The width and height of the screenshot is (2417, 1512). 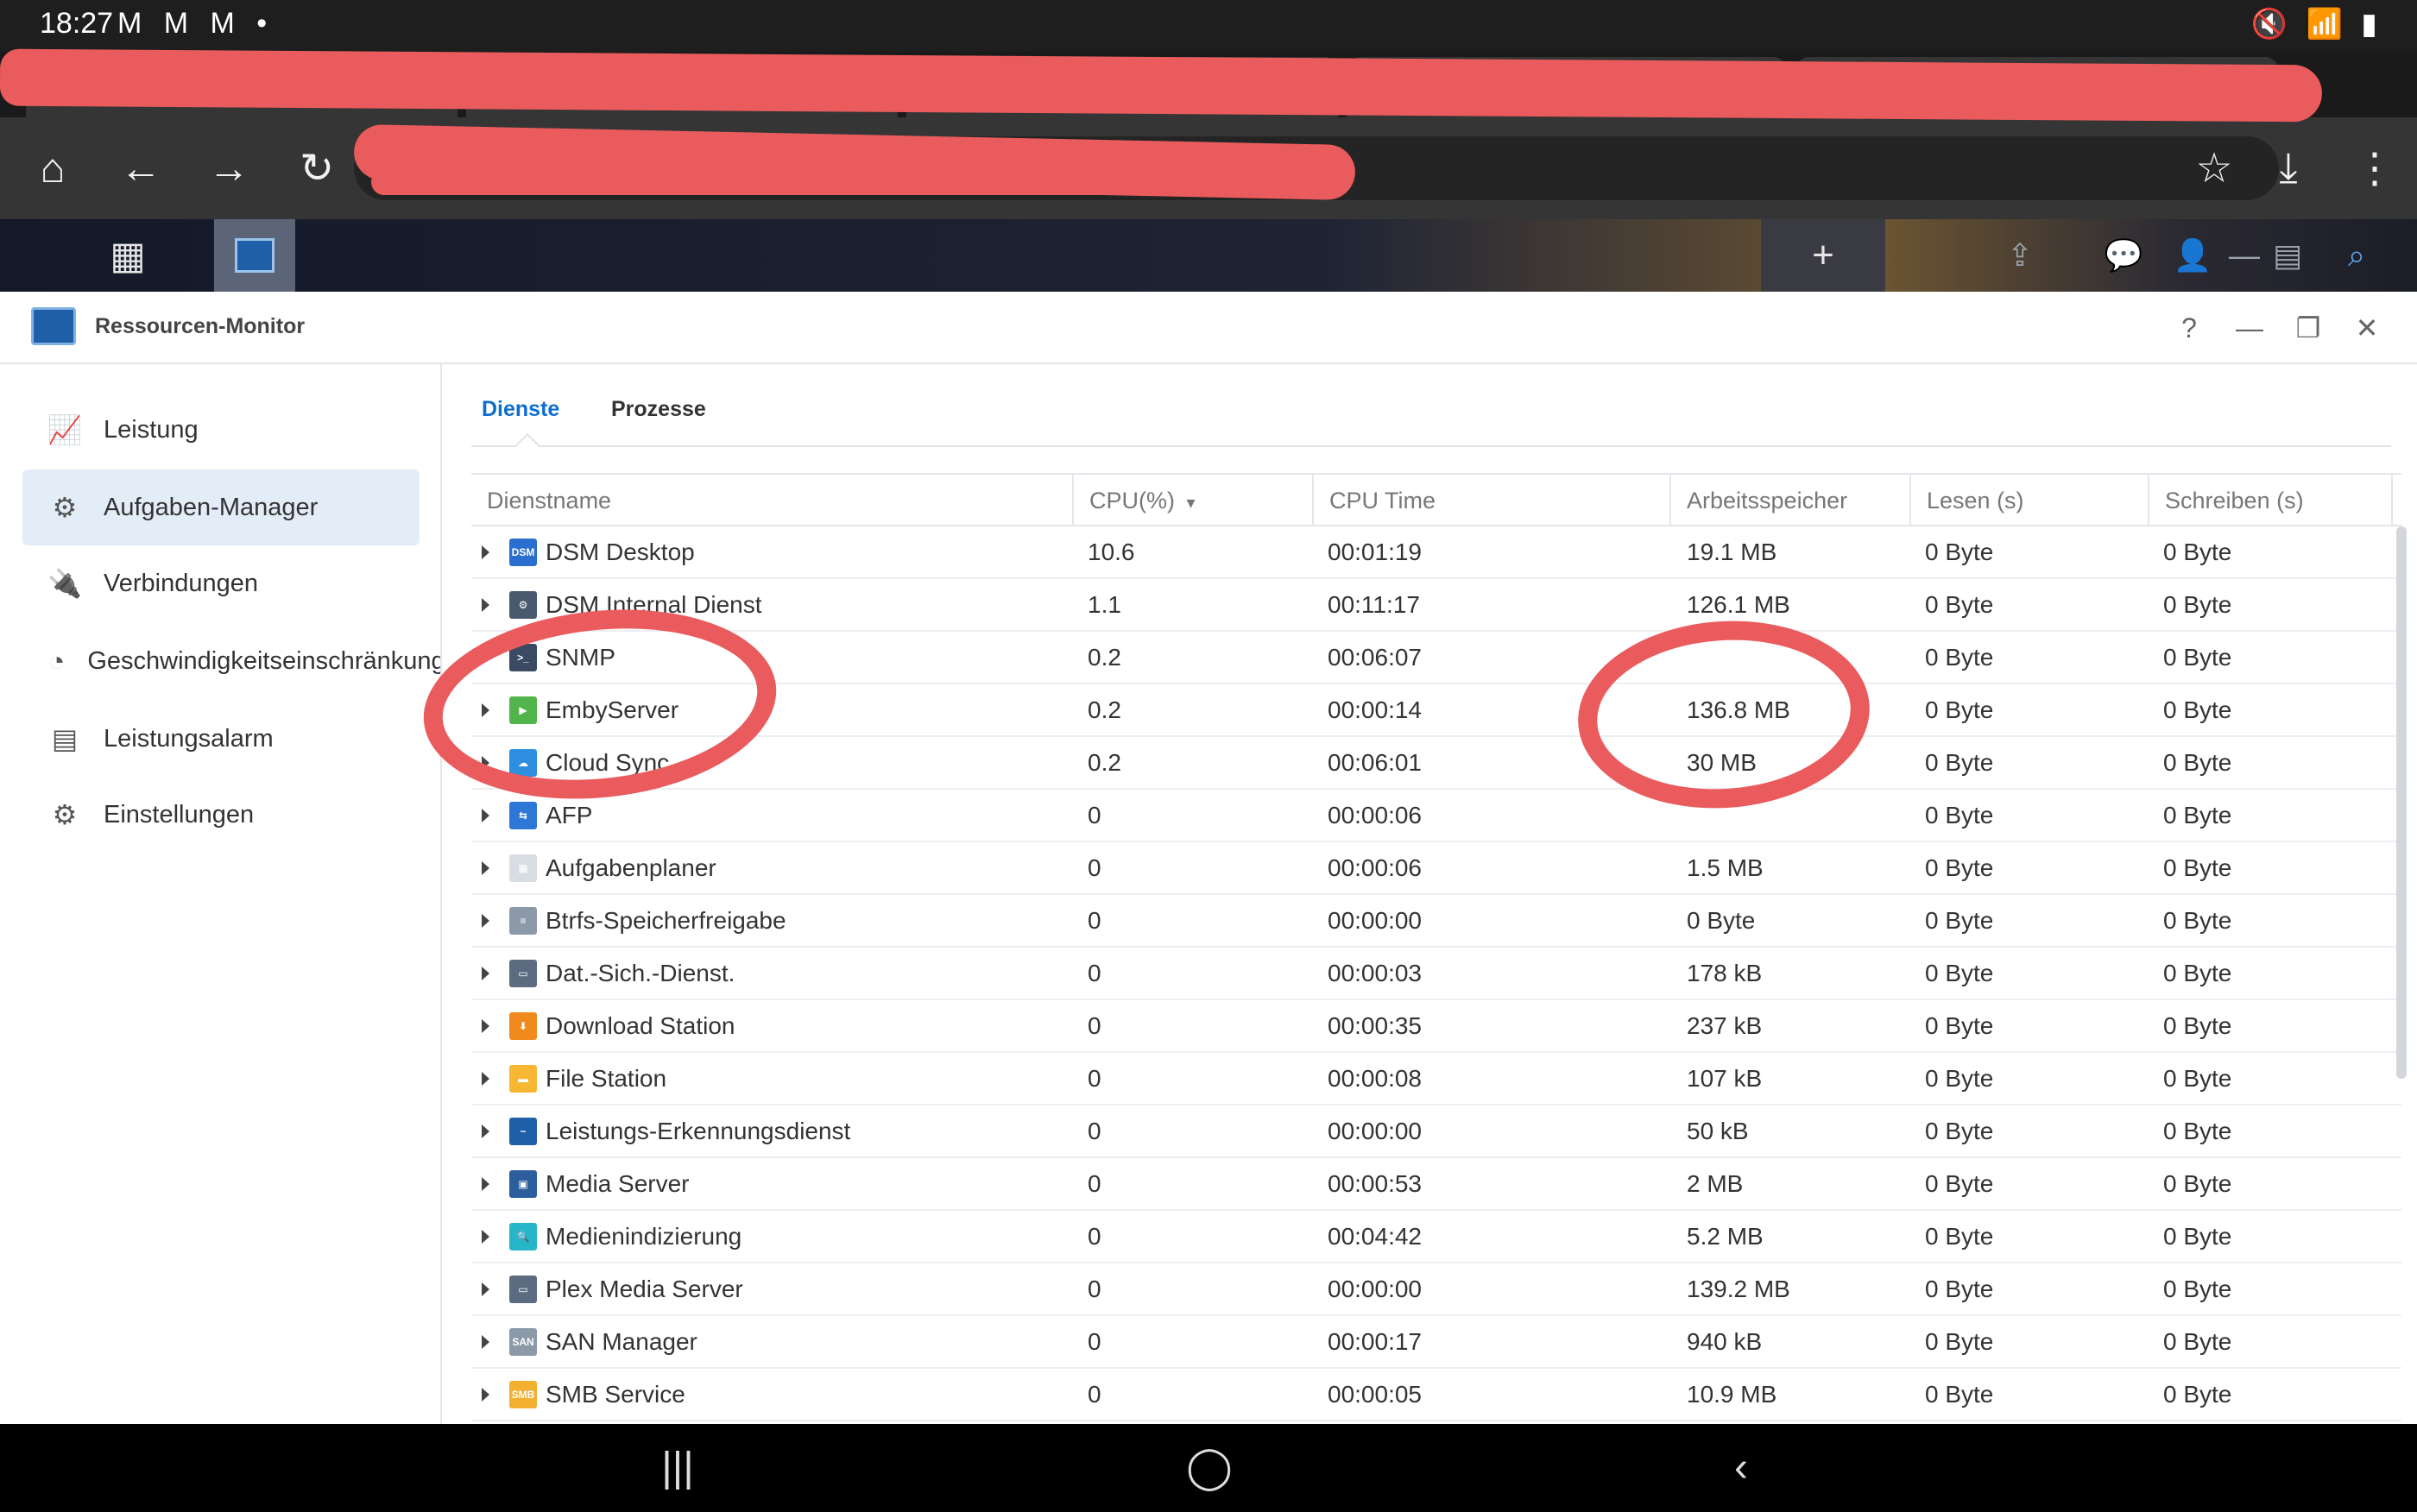 What do you see at coordinates (1375, 973) in the screenshot?
I see `cpu-time-cell: 00:00:03` at bounding box center [1375, 973].